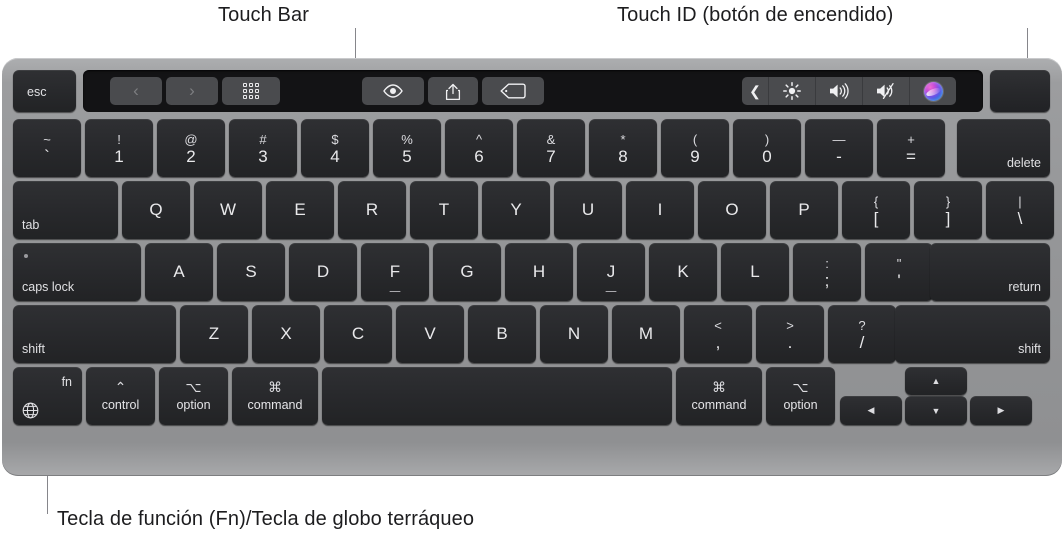 The height and width of the screenshot is (545, 1064). I want to click on key-fn-globe: fn, so click(47, 396).